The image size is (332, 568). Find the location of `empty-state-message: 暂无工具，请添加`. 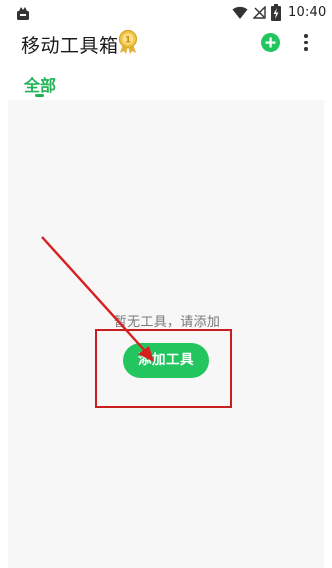

empty-state-message: 暂无工具，请添加 is located at coordinates (167, 322).